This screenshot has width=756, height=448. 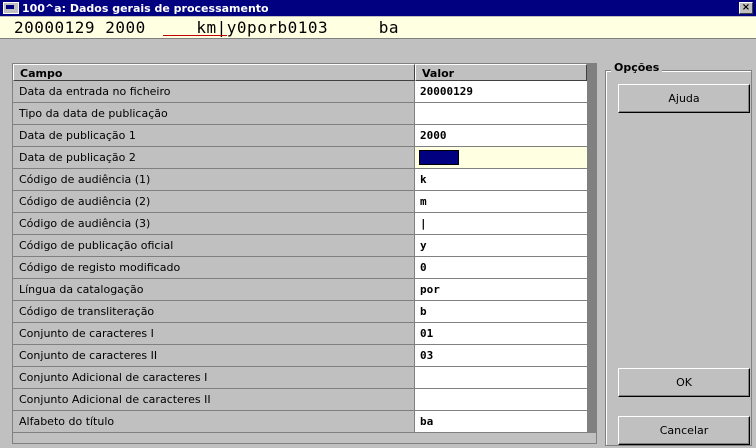 What do you see at coordinates (501, 290) in the screenshot?
I see `field-value-cell: por` at bounding box center [501, 290].